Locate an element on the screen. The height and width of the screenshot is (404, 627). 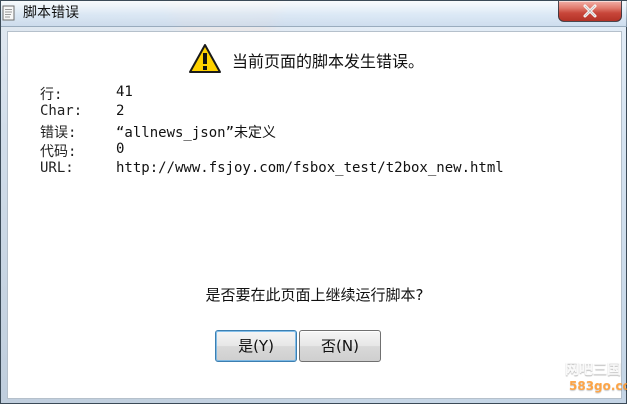
yes-button: 是(Y) is located at coordinates (256, 346).